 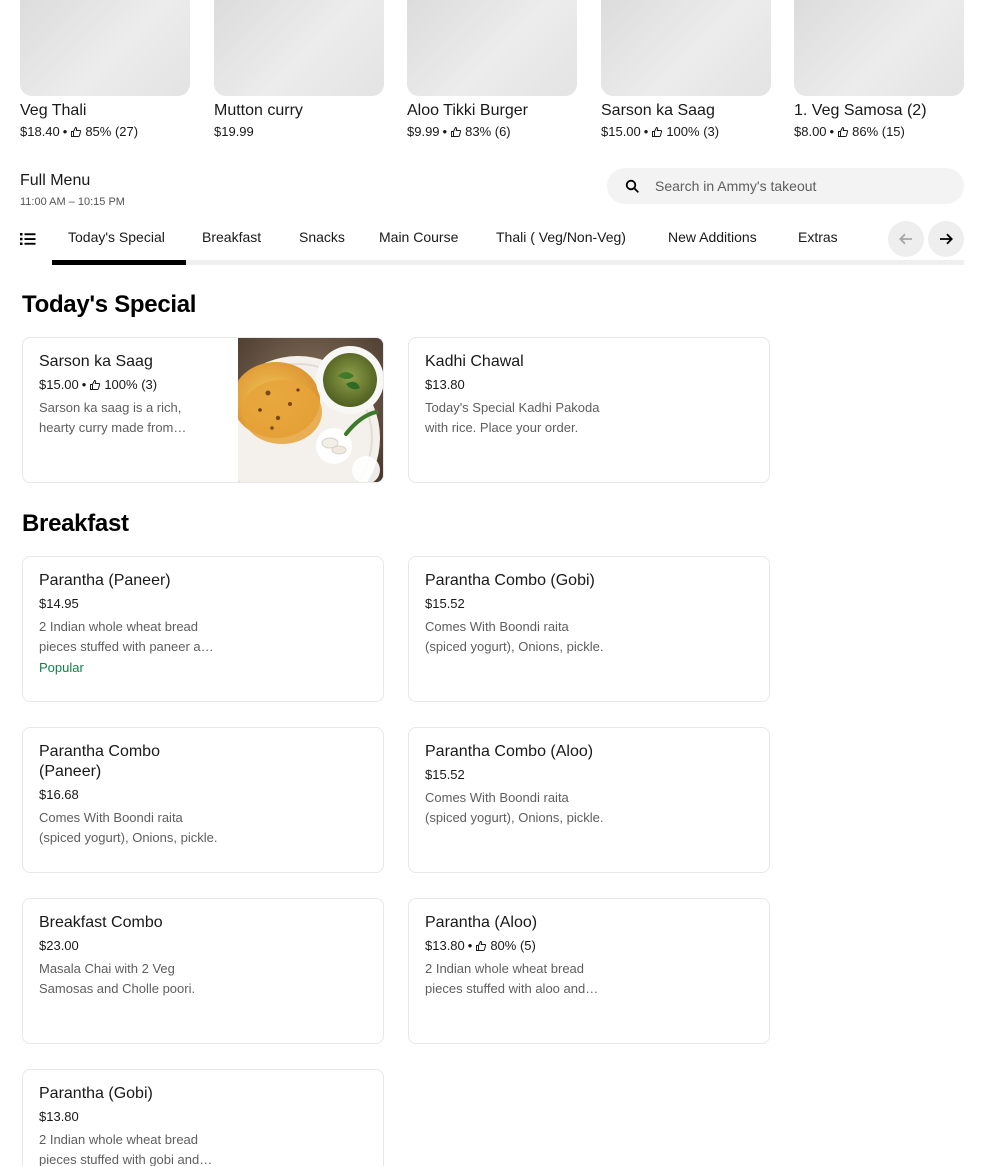 I want to click on featured-item-price: $15.00, so click(x=621, y=131).